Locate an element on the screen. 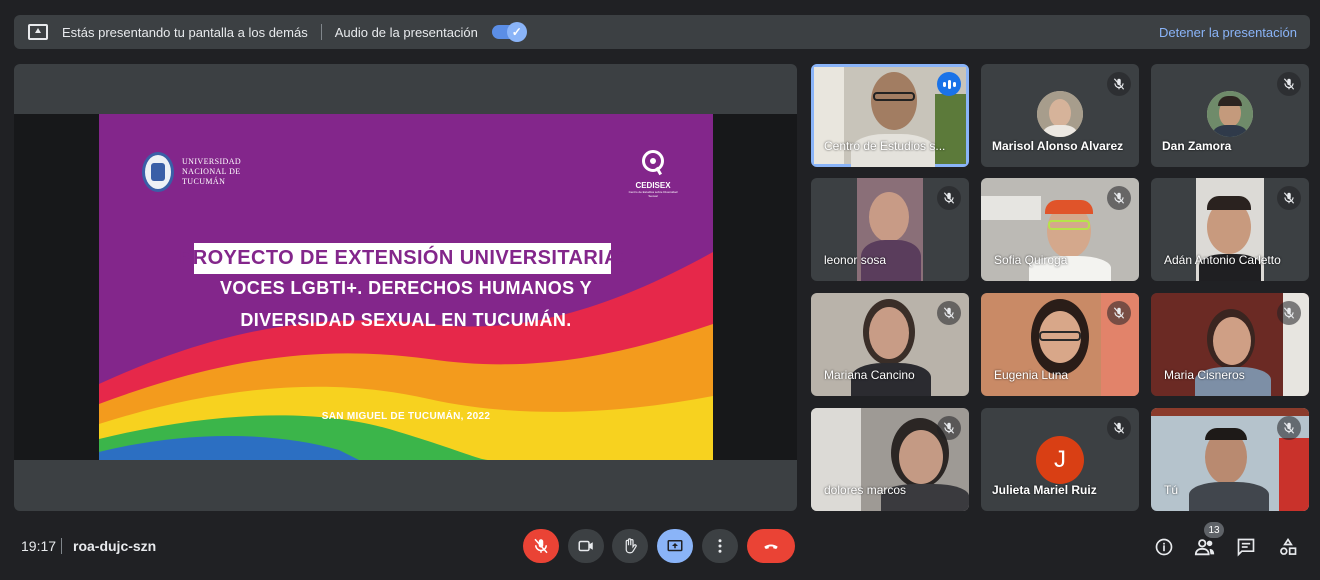  present-button is located at coordinates (675, 546).